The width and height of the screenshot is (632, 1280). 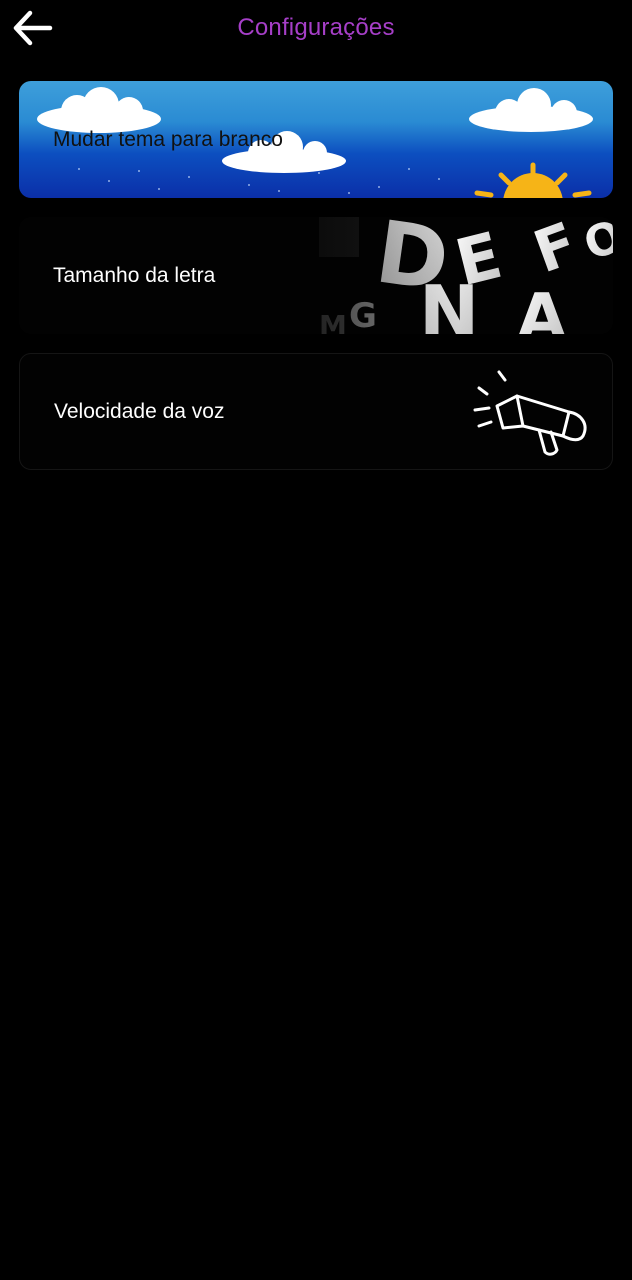 What do you see at coordinates (316, 411) in the screenshot?
I see `voice-speed-option: Velocidade da voz` at bounding box center [316, 411].